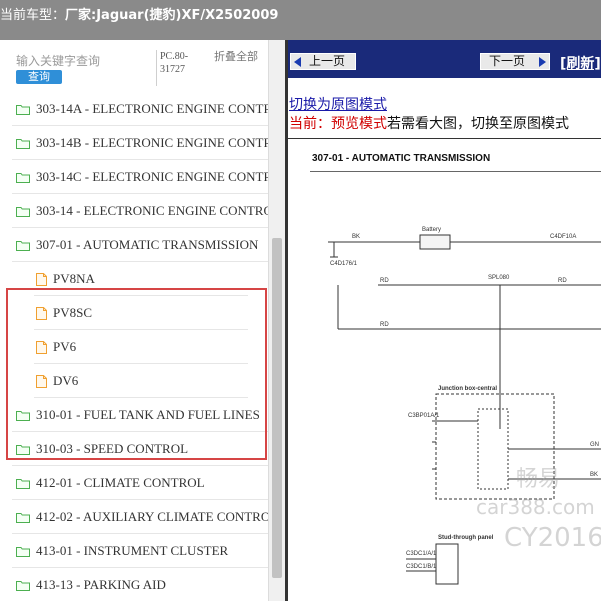 This screenshot has height=601, width=601. Describe the element at coordinates (421, 567) in the screenshot. I see `diagram-label-c3dc1b: C3DC1/B/1` at that location.